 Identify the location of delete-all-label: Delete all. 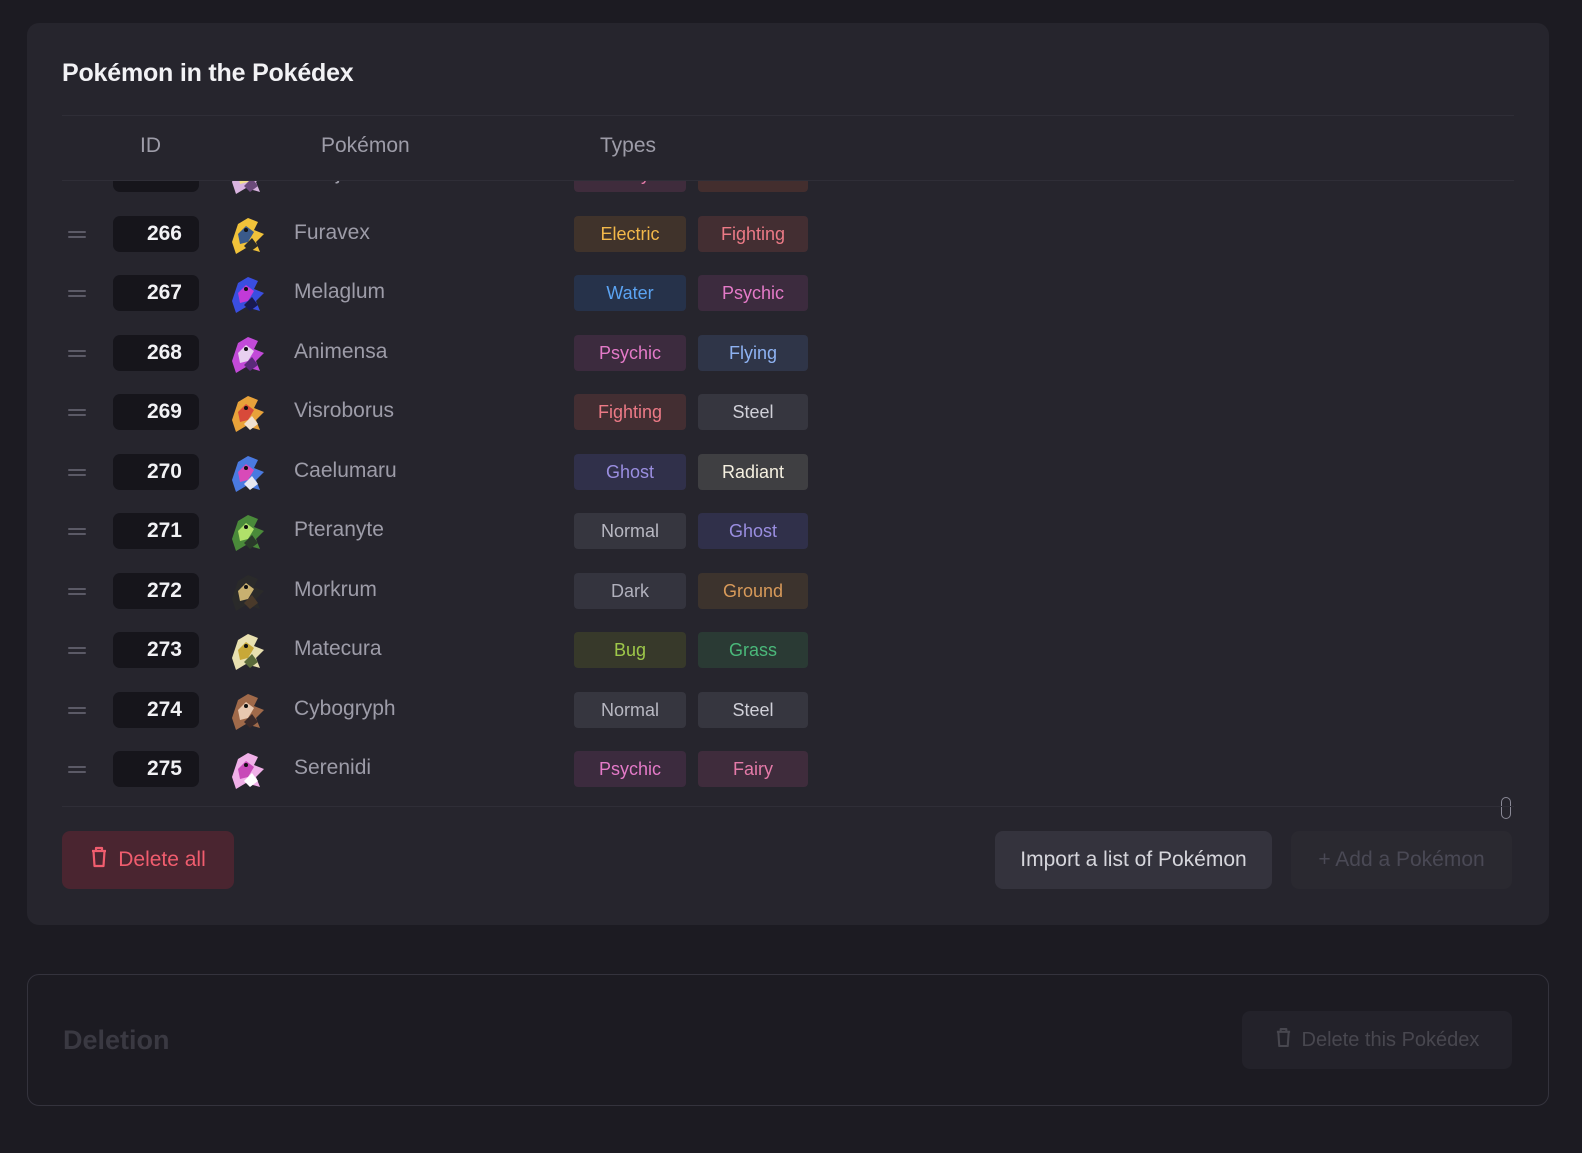
(162, 859).